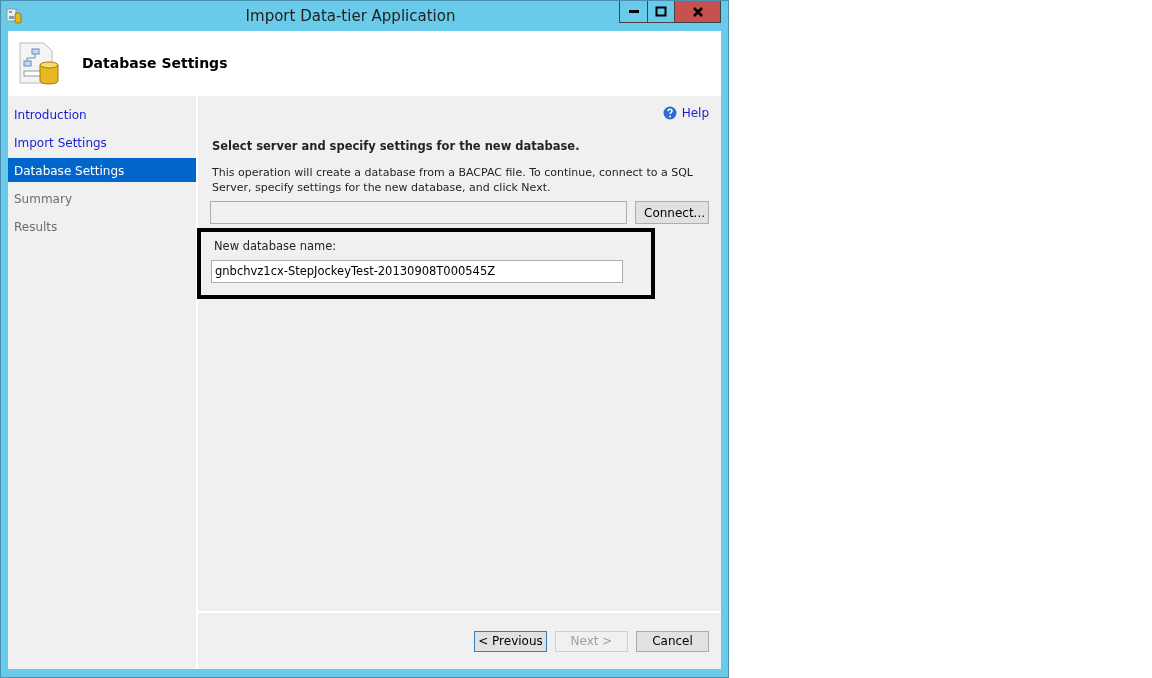  I want to click on wizard-button: < Previous, so click(510, 641).